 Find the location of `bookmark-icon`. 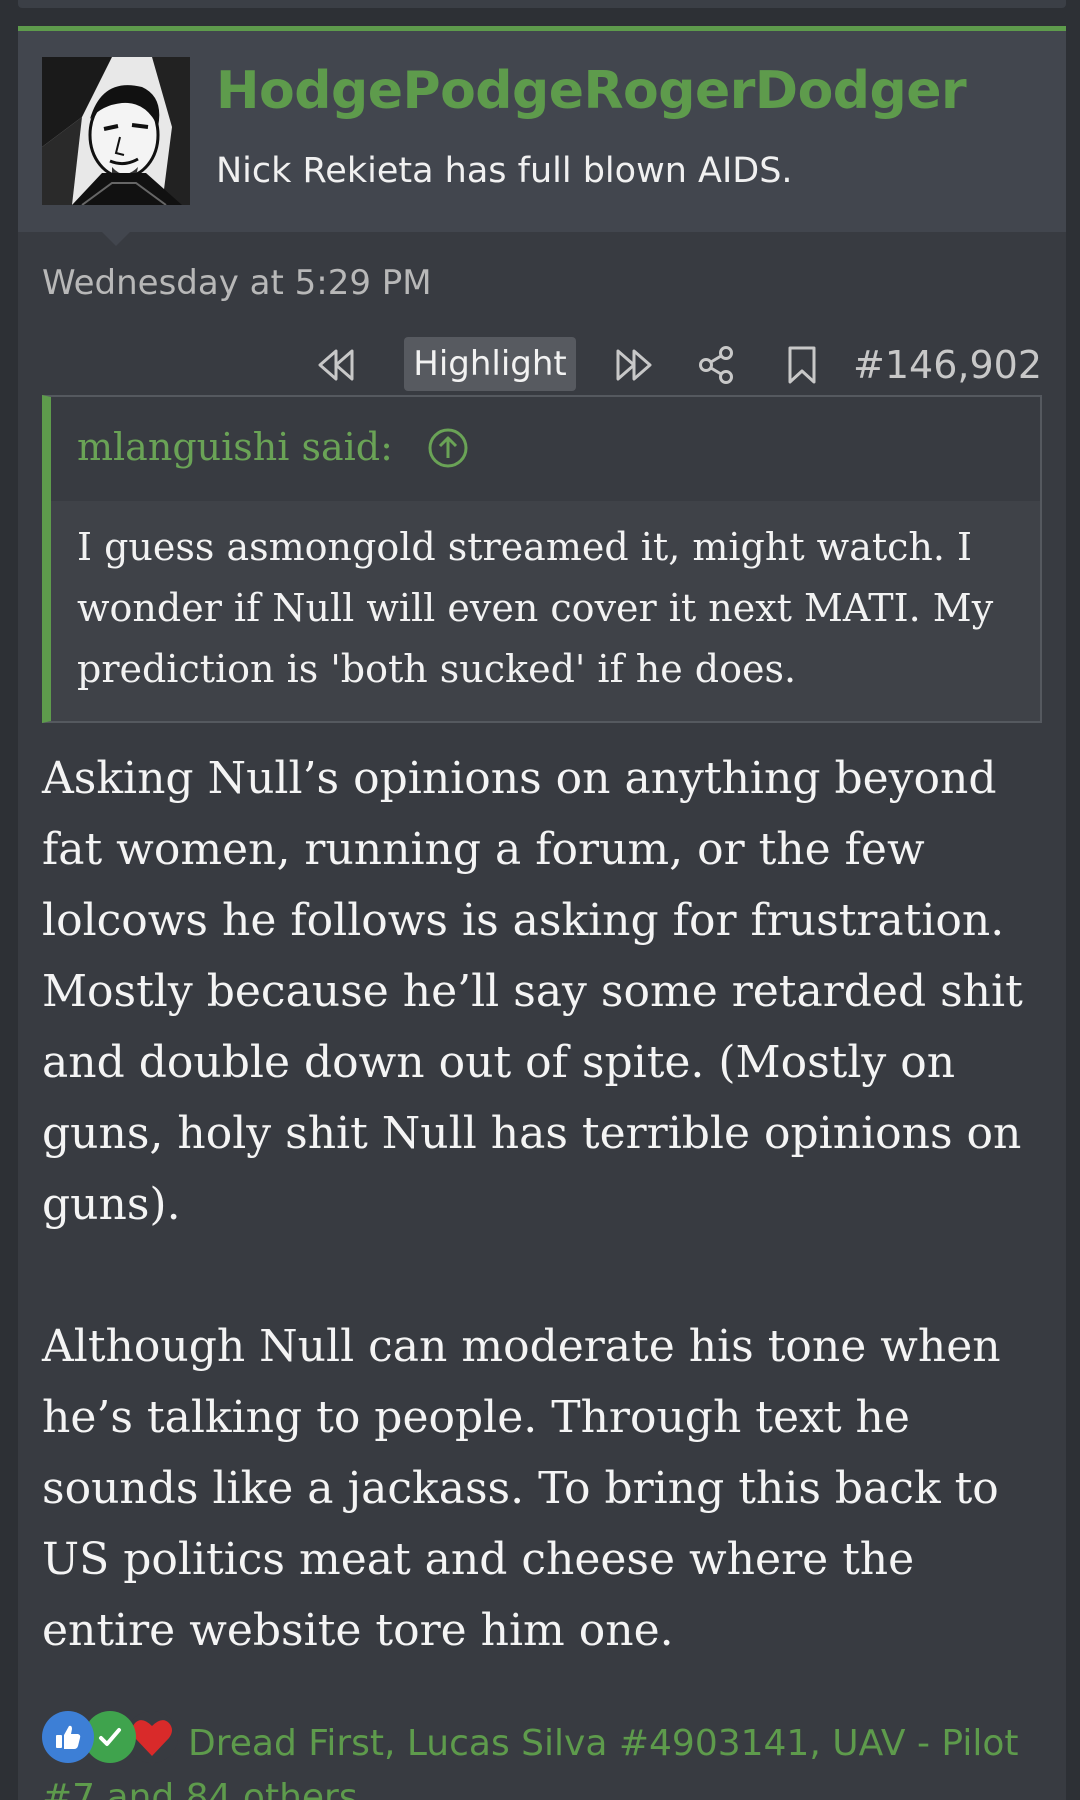

bookmark-icon is located at coordinates (802, 365).